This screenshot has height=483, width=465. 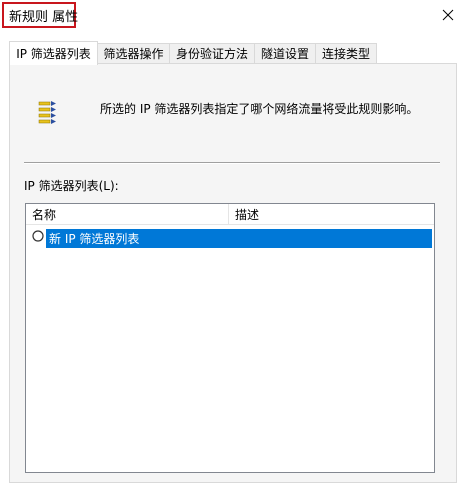 I want to click on tab-connection-type: 连接类型, so click(x=346, y=53).